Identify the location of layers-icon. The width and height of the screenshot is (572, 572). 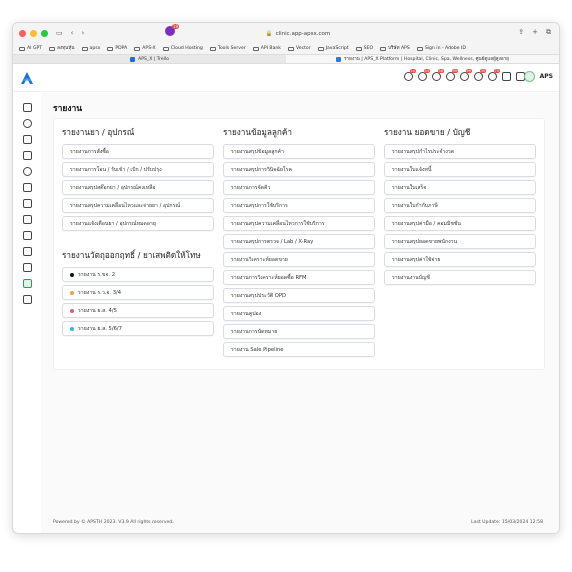
(27, 219).